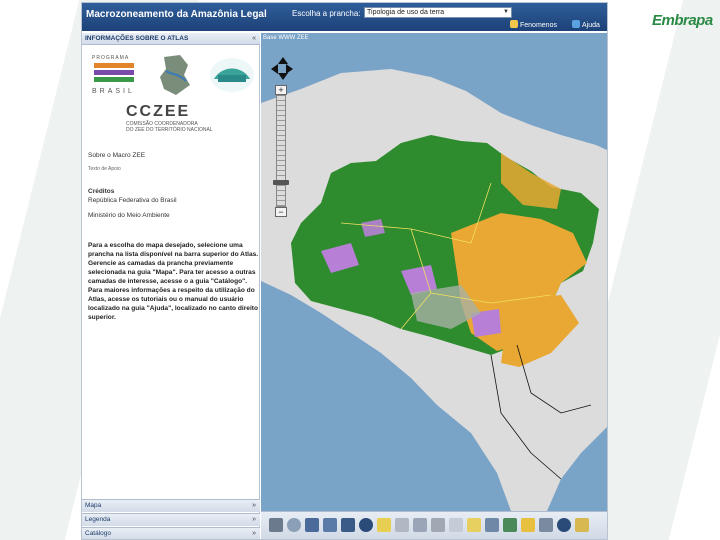  What do you see at coordinates (384, 525) in the screenshot?
I see `comment-icon` at bounding box center [384, 525].